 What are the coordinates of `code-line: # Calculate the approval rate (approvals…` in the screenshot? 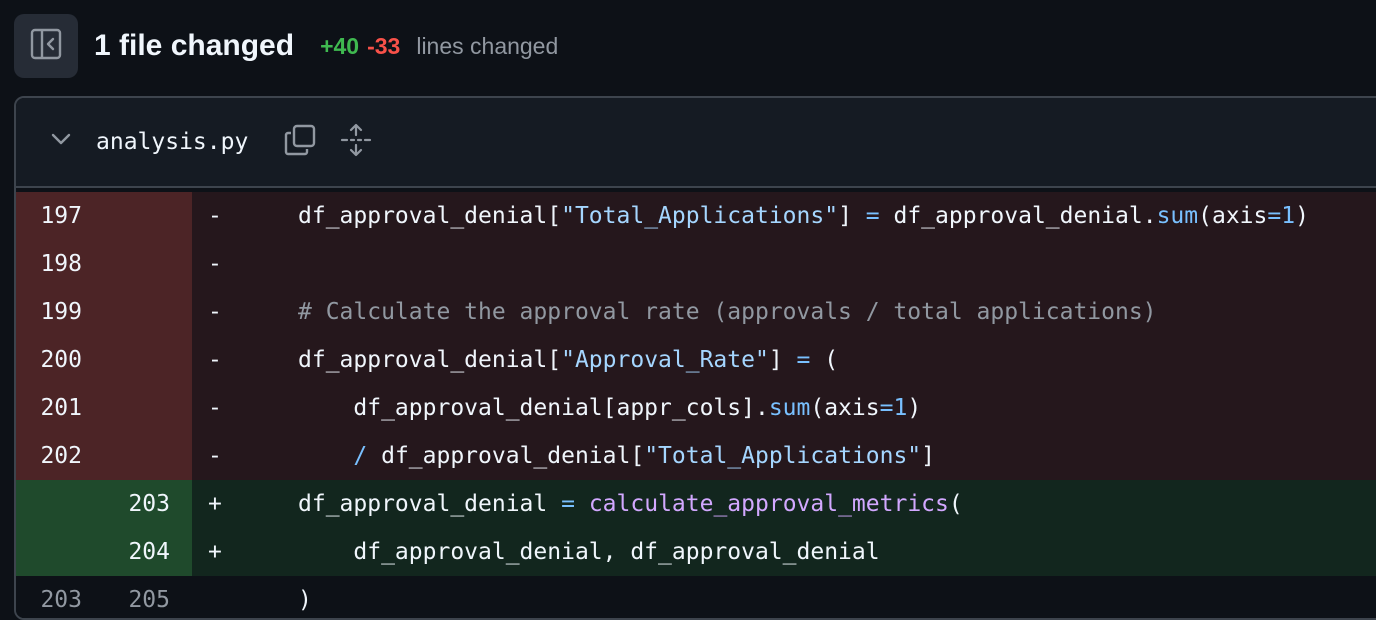 It's located at (807, 312).